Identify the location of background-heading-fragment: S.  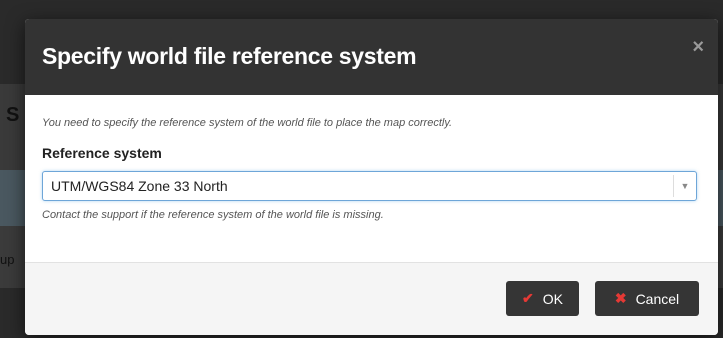
(13, 115).